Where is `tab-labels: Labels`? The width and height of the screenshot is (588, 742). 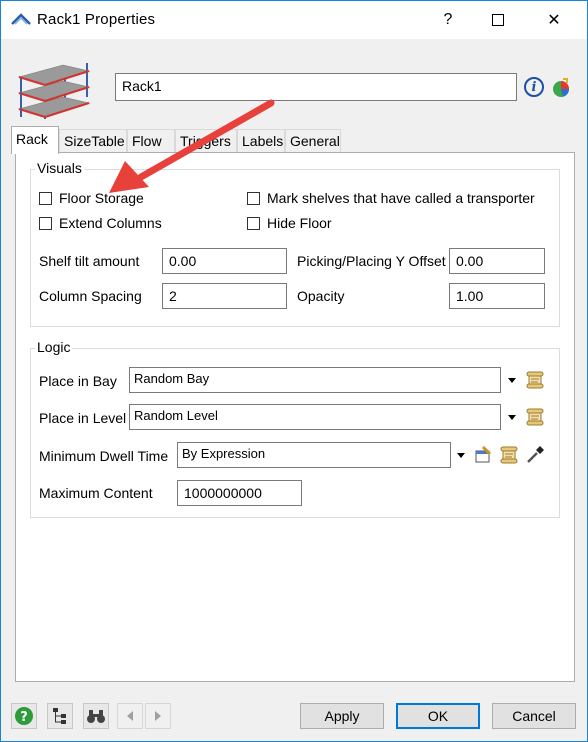
tab-labels: Labels is located at coordinates (261, 140).